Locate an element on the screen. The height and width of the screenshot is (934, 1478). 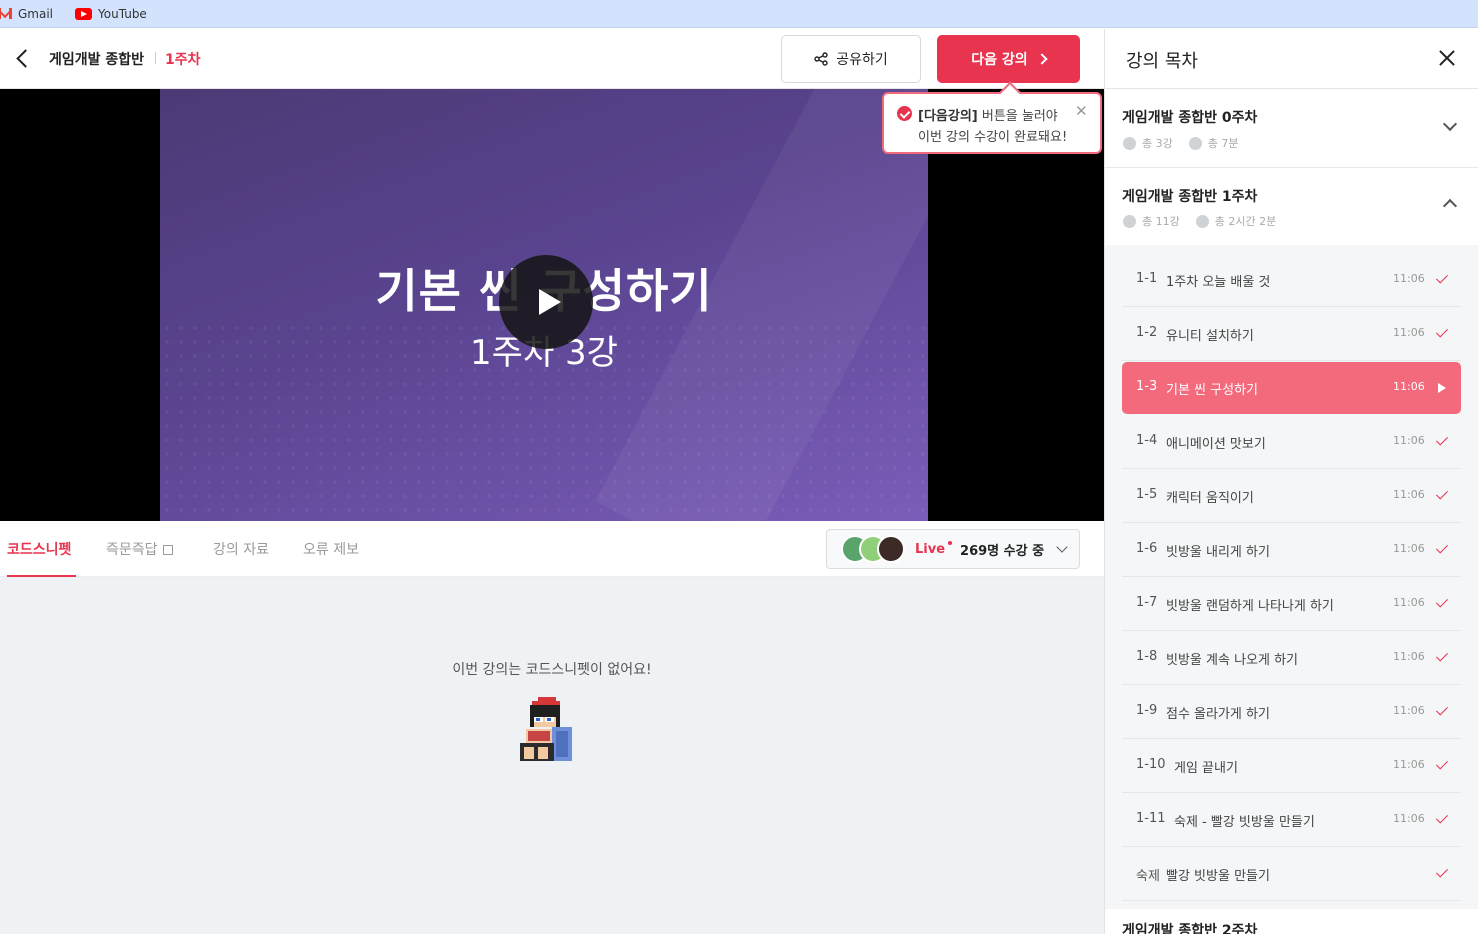
lesson-item: 1-8 빗방울 계속 나오게 하기 11:06 is located at coordinates (1291, 658).